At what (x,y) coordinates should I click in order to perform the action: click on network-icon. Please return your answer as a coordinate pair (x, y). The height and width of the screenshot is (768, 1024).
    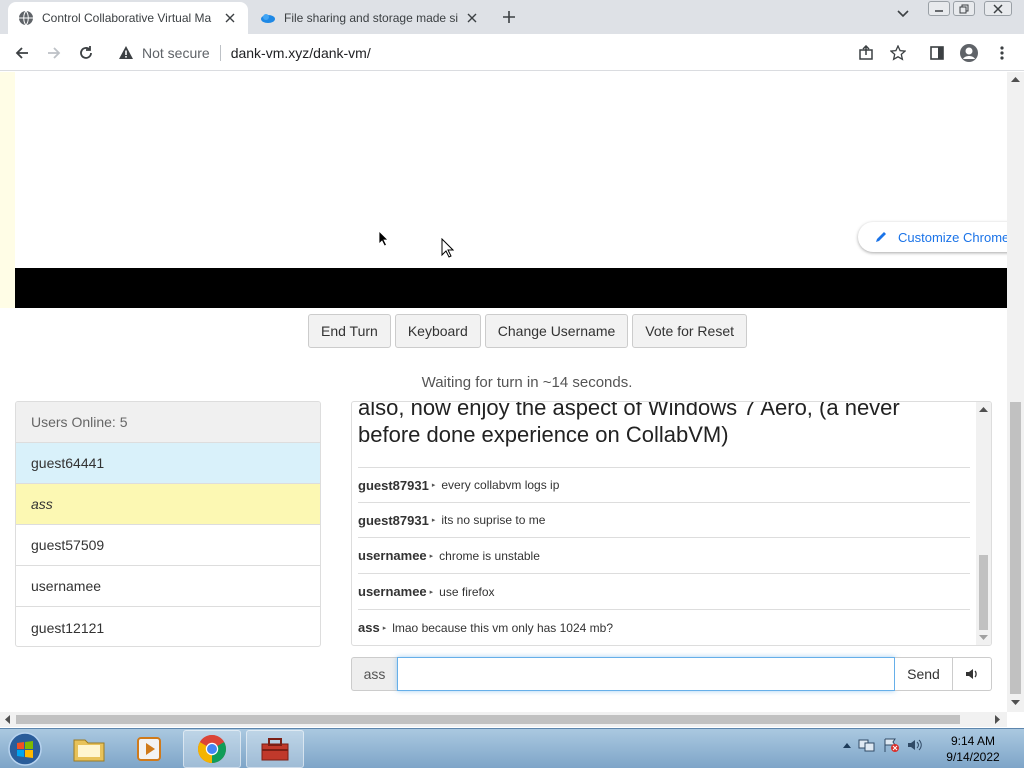
    Looking at the image, I should click on (867, 745).